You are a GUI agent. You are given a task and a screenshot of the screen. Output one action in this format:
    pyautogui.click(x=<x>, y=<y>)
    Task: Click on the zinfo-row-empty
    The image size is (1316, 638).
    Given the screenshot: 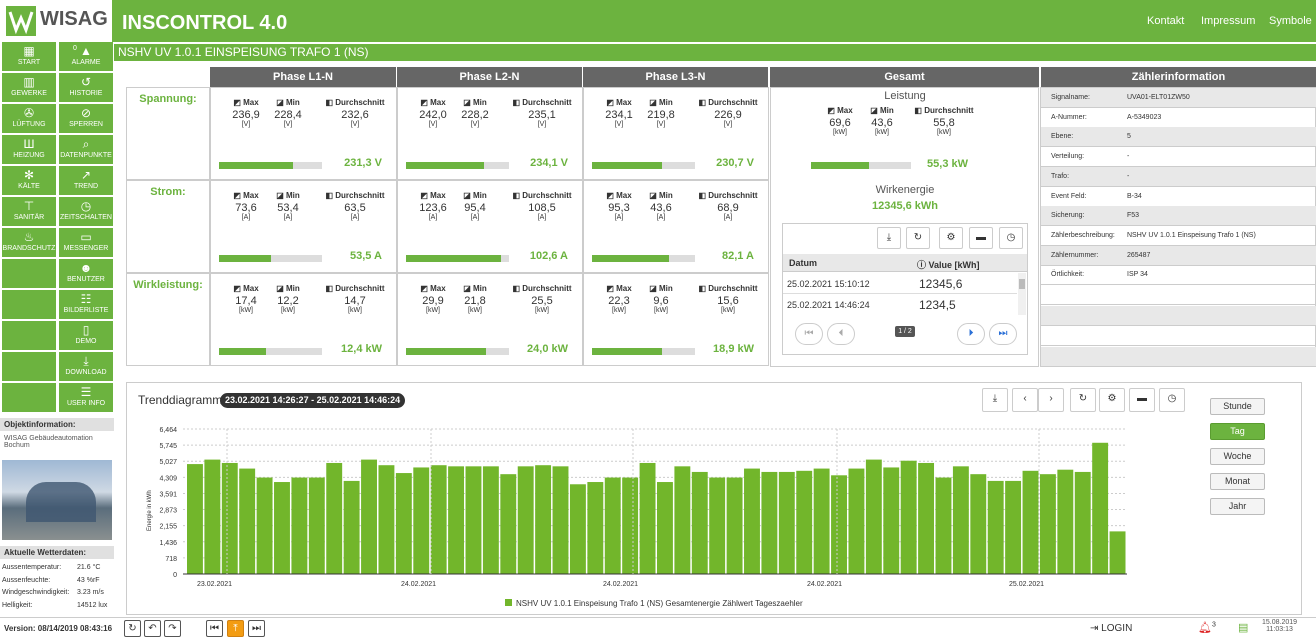 What is the action you would take?
    pyautogui.click(x=1178, y=356)
    